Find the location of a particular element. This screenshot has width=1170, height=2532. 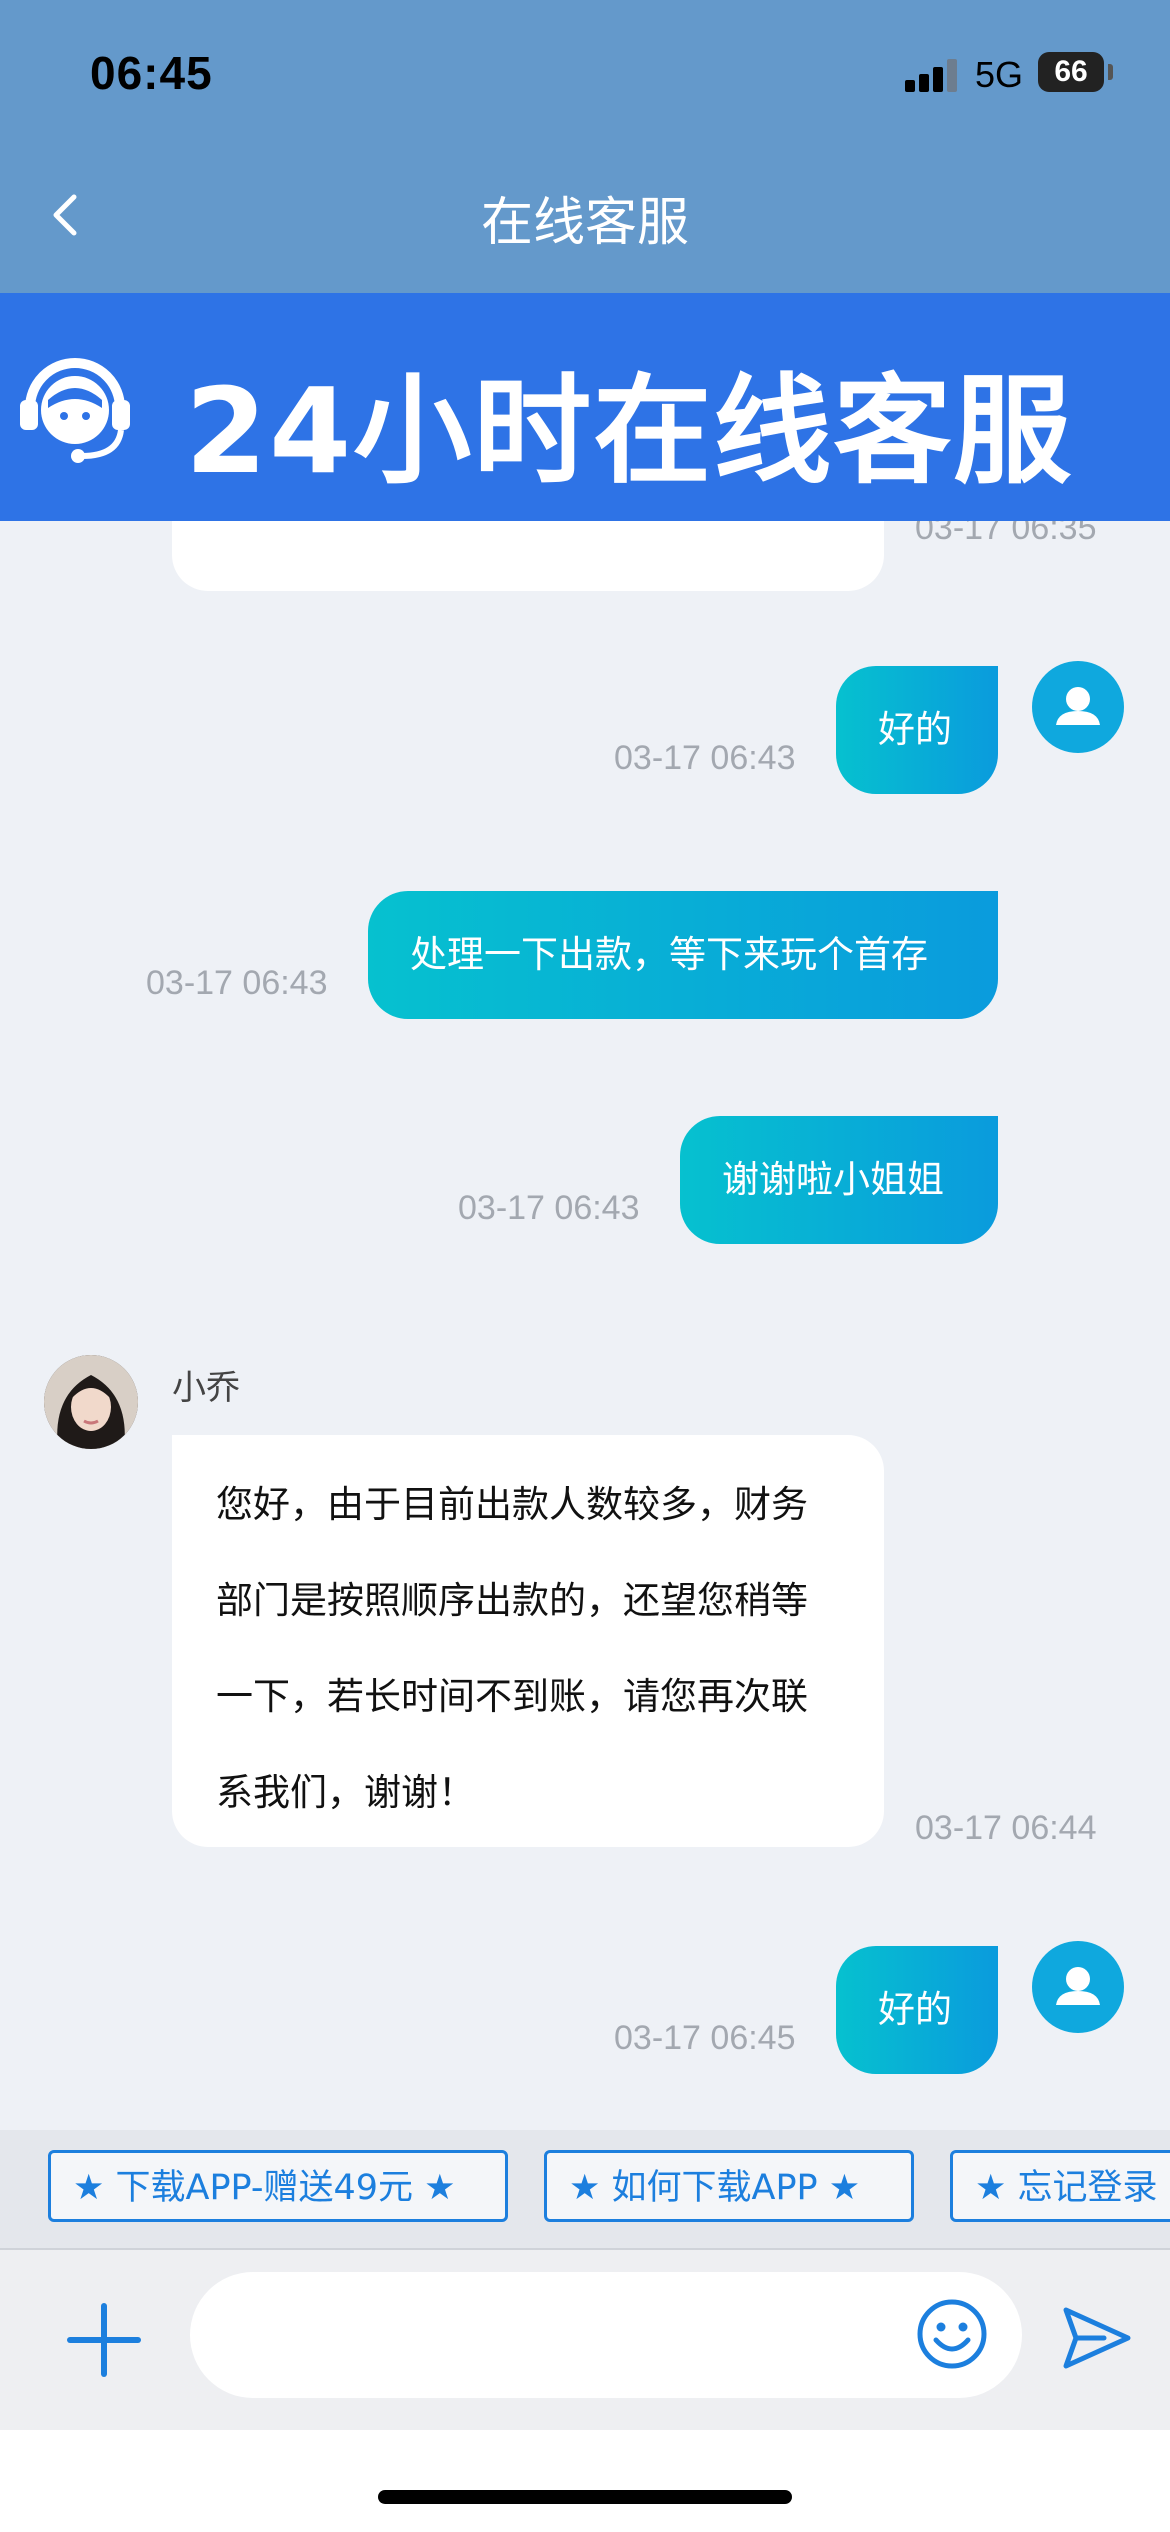

emoji-button is located at coordinates (952, 2334).